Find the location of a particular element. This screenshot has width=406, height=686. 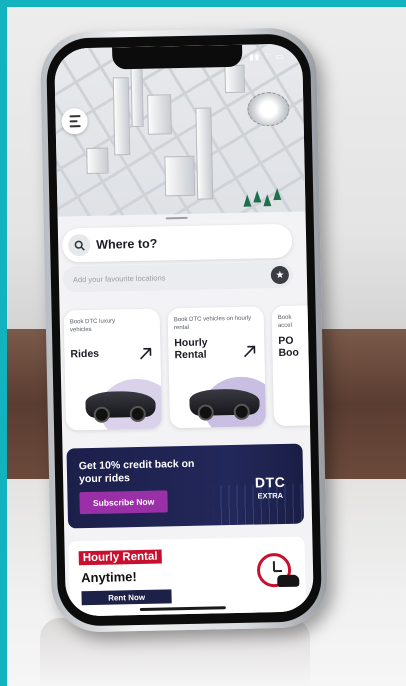

add-favourite-star-icon: ★ is located at coordinates (280, 275).